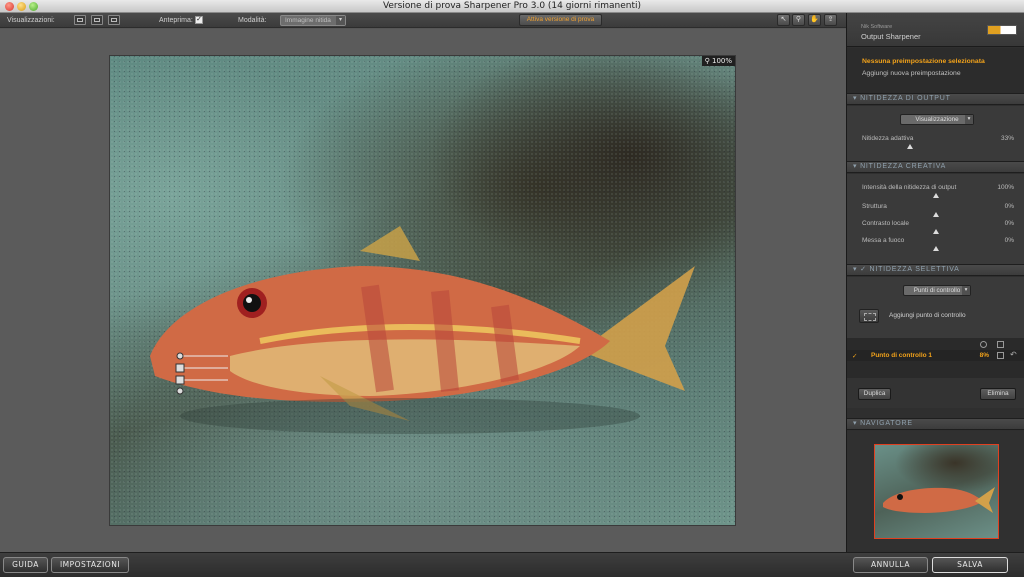 This screenshot has height=577, width=1024. Describe the element at coordinates (25, 565) in the screenshot. I see `help-button: GUIDA` at that location.